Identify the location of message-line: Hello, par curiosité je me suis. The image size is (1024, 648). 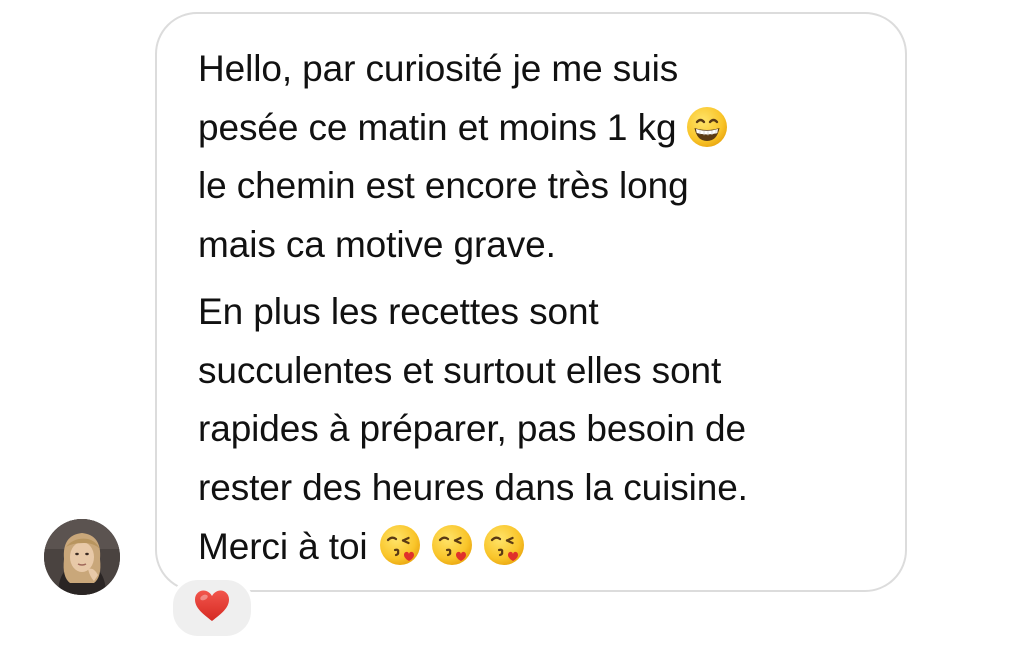
(438, 68).